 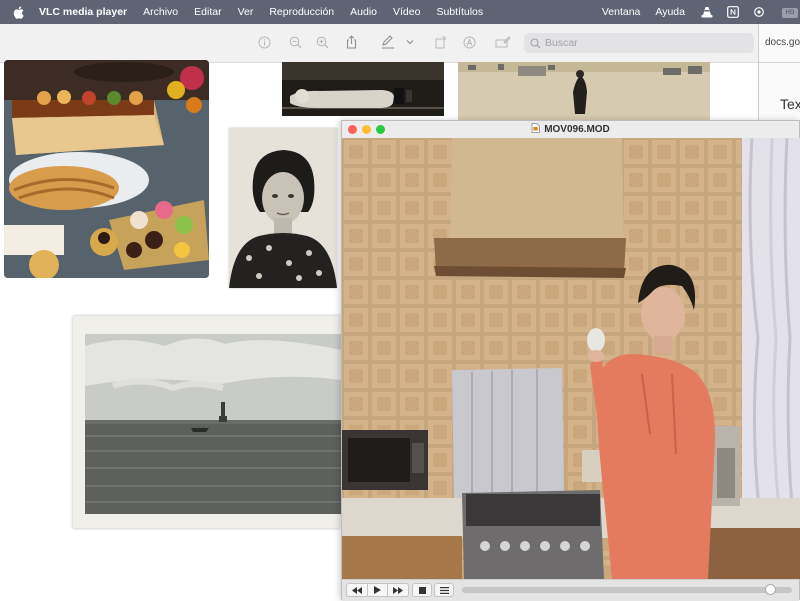 What do you see at coordinates (363, 89) in the screenshot?
I see `statue-photo` at bounding box center [363, 89].